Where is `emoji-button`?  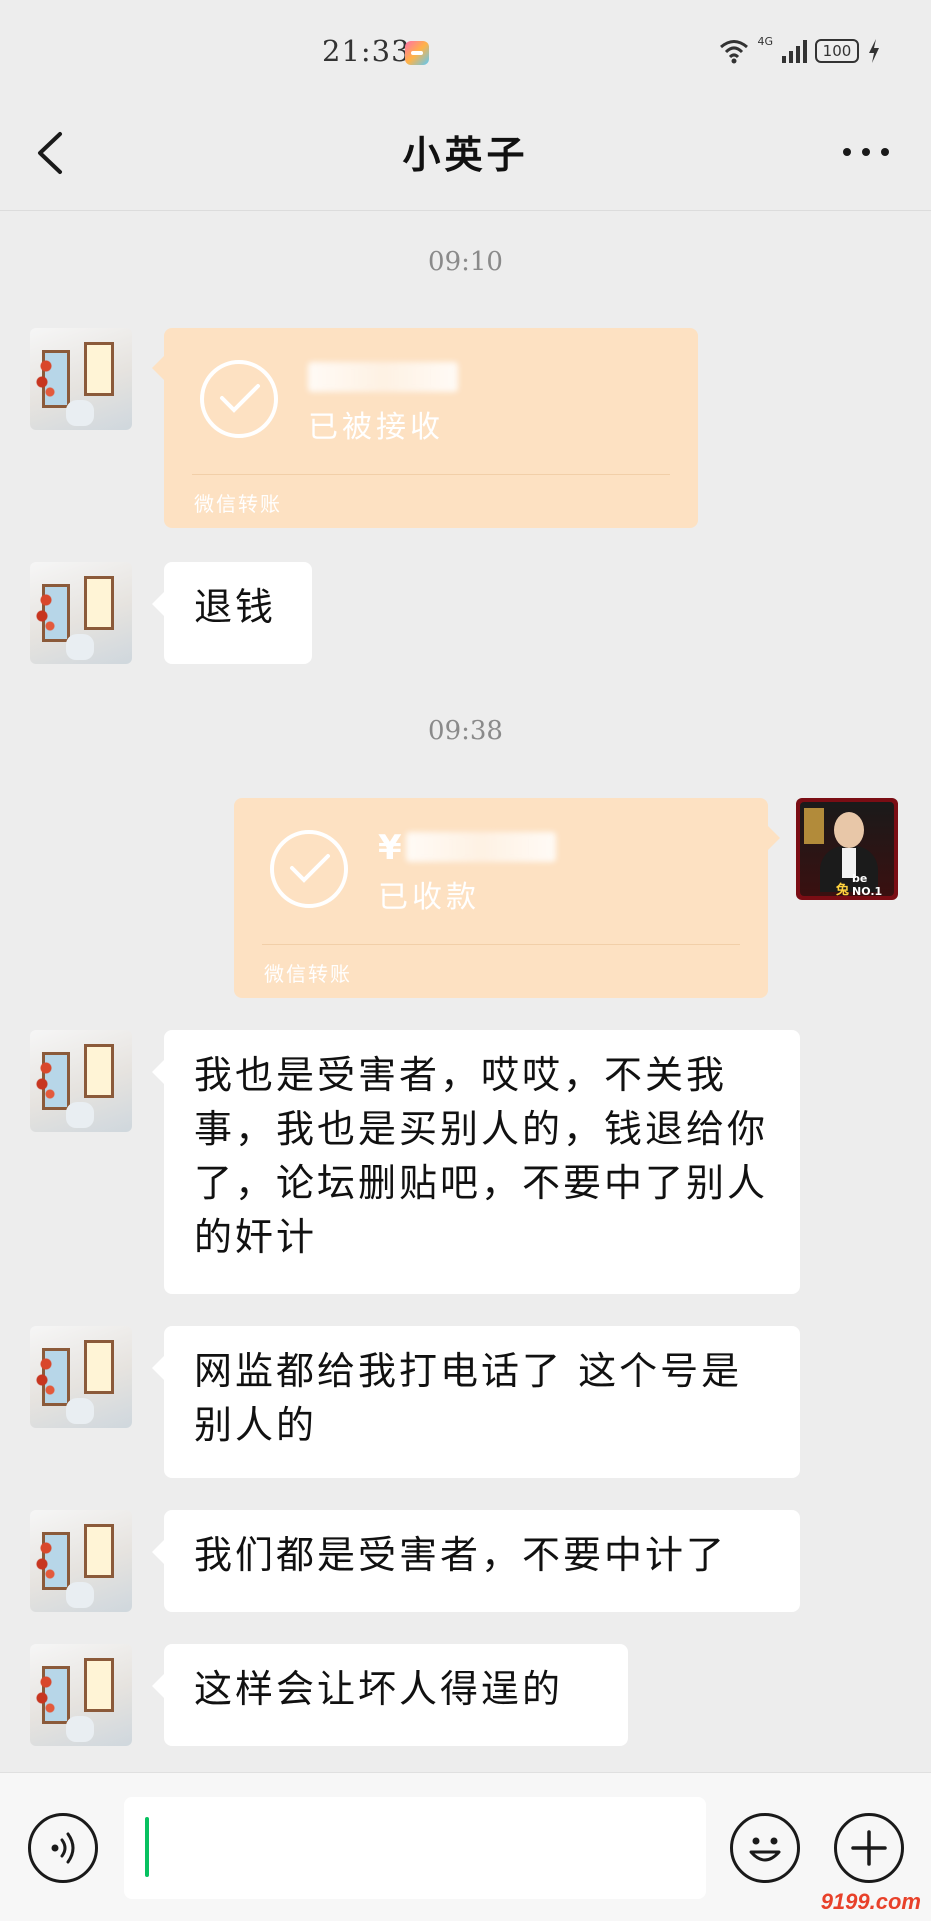
emoji-button is located at coordinates (765, 1848).